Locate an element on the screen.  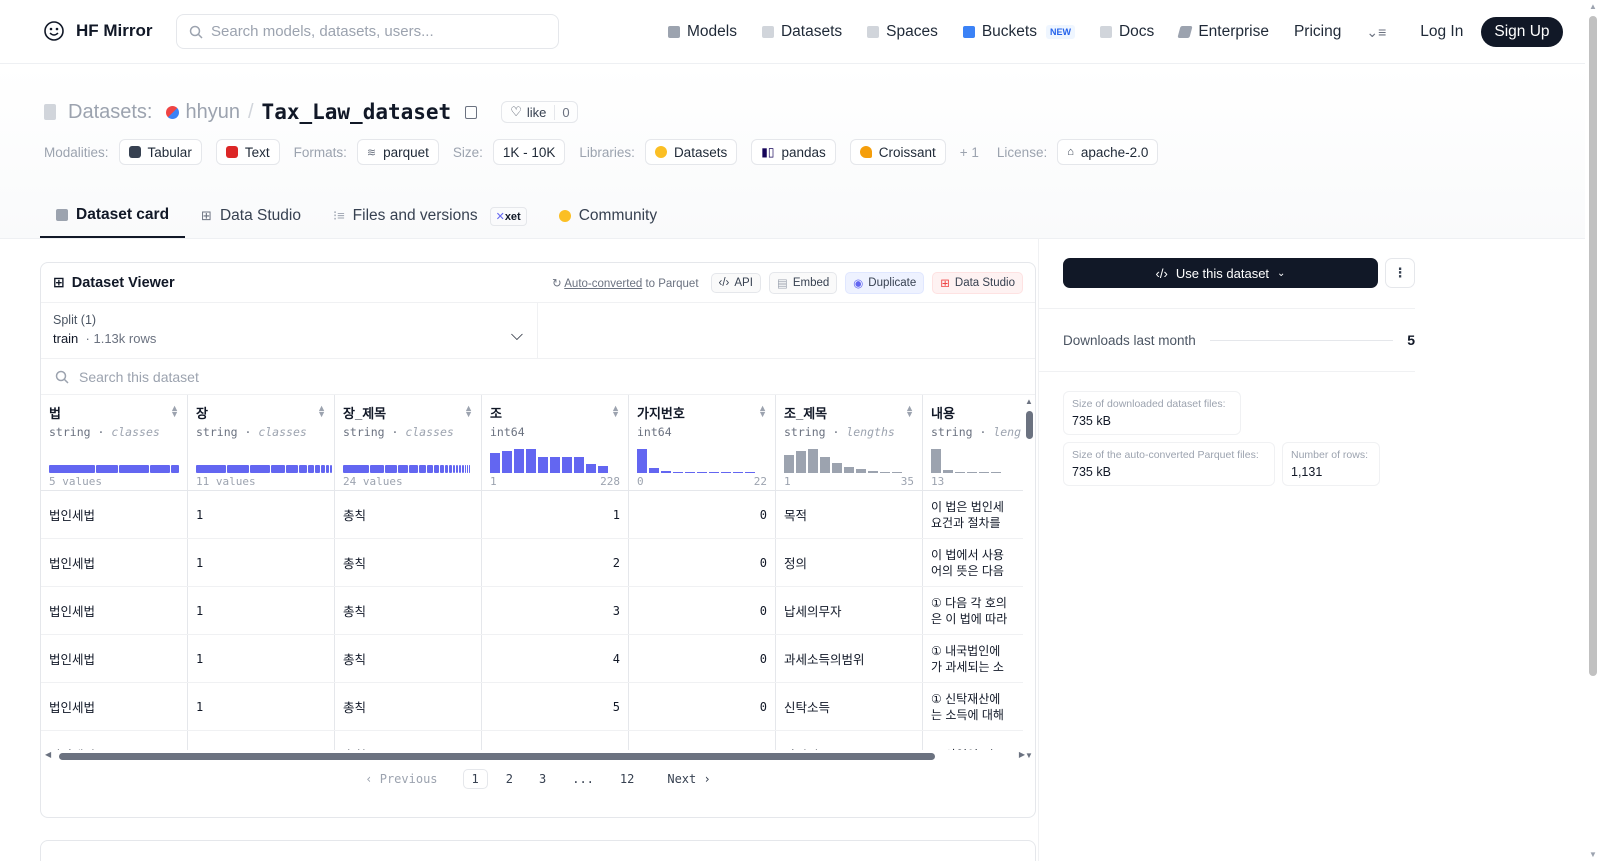
page-scrollbar: ▲ ▼ is located at coordinates (1592, 430).